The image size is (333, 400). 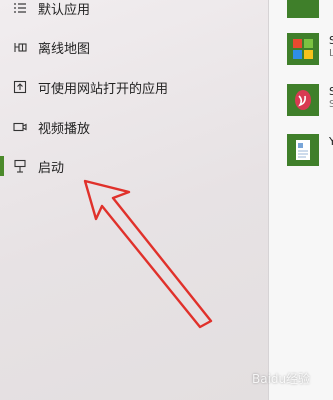 What do you see at coordinates (134, 166) in the screenshot?
I see `nav-item-startup: 启动` at bounding box center [134, 166].